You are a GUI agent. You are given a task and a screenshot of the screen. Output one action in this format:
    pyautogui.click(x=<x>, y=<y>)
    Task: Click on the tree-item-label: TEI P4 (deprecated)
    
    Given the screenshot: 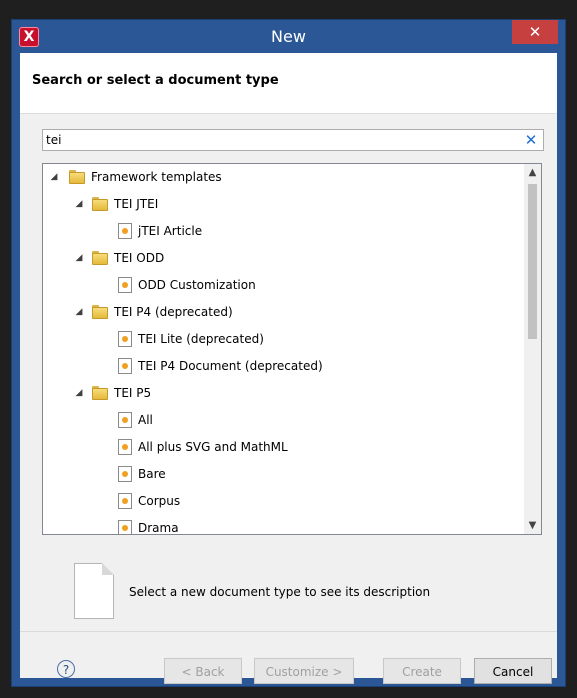 What is the action you would take?
    pyautogui.click(x=173, y=312)
    